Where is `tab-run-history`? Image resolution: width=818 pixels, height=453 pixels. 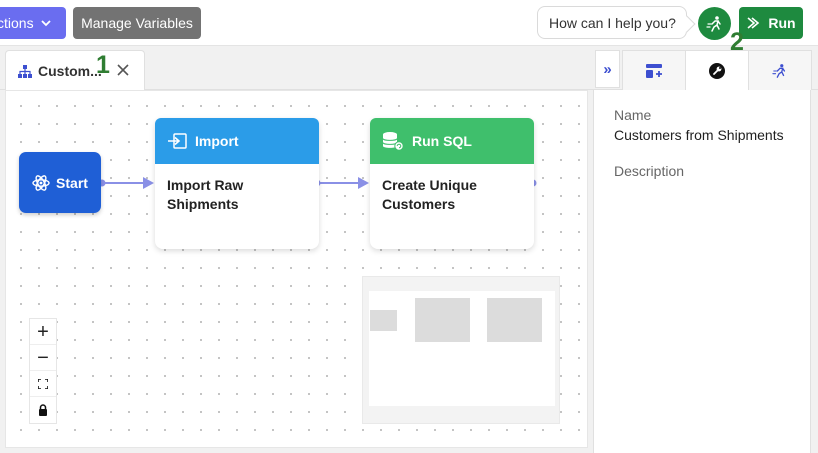 tab-run-history is located at coordinates (780, 70).